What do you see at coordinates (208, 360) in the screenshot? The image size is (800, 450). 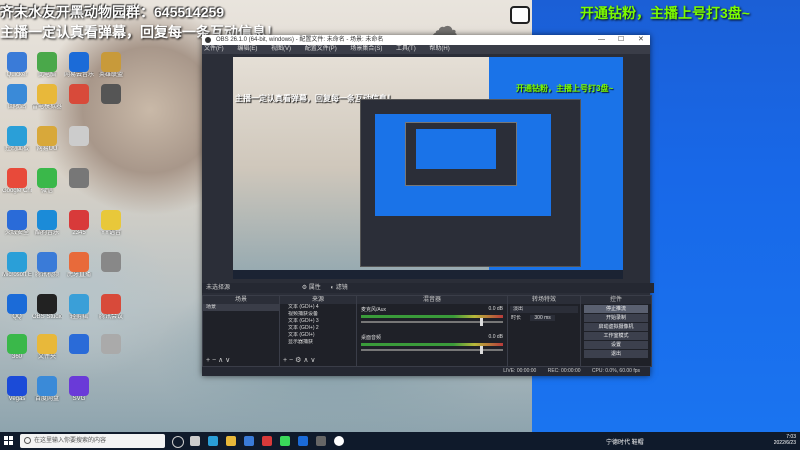 I see `add-scene-button: +` at bounding box center [208, 360].